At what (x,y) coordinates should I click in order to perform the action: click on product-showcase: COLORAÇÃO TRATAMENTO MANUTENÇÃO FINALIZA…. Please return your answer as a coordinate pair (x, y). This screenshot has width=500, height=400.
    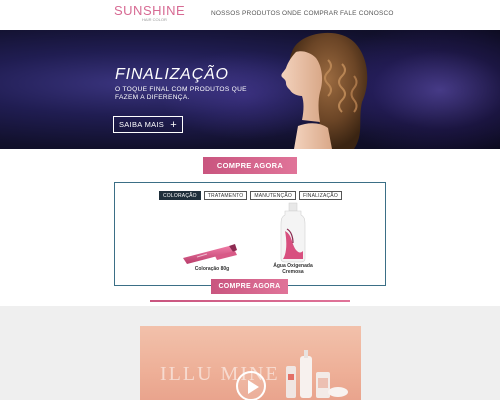
    Looking at the image, I should click on (250, 234).